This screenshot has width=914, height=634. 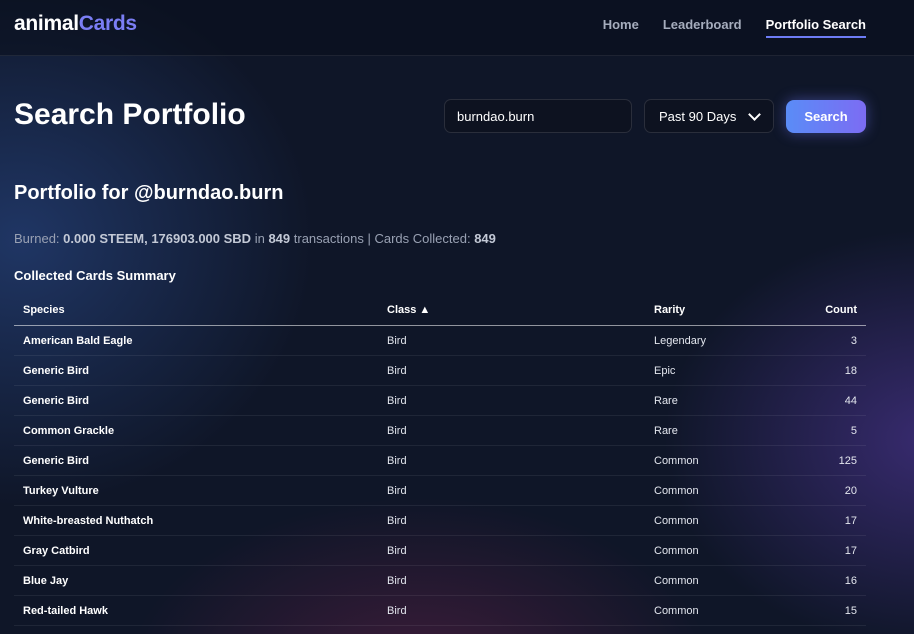 I want to click on table-row: Blue Jay Bird Common 16, so click(x=440, y=580).